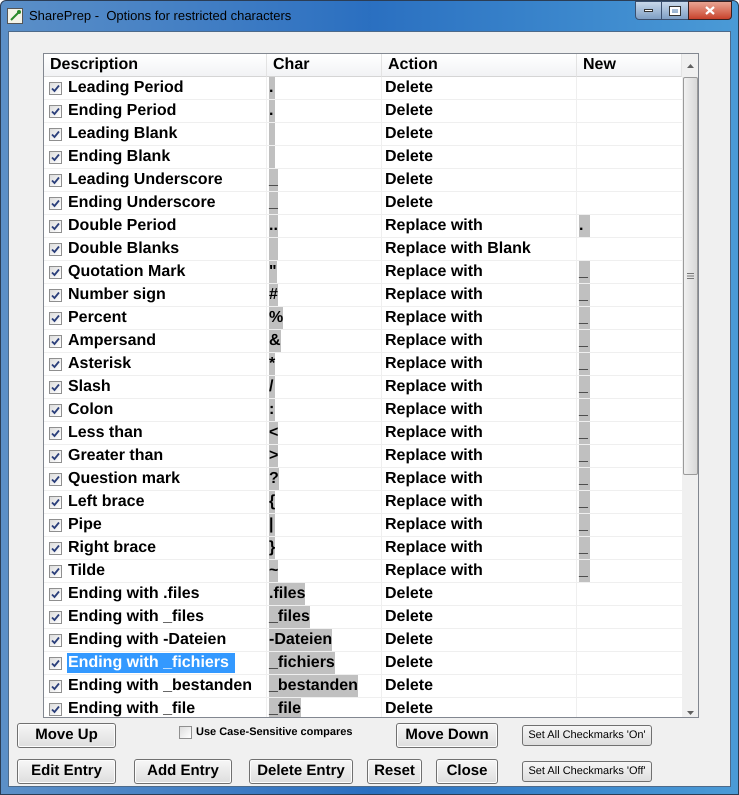 The image size is (739, 795). What do you see at coordinates (690, 713) in the screenshot?
I see `scroll-down-icon` at bounding box center [690, 713].